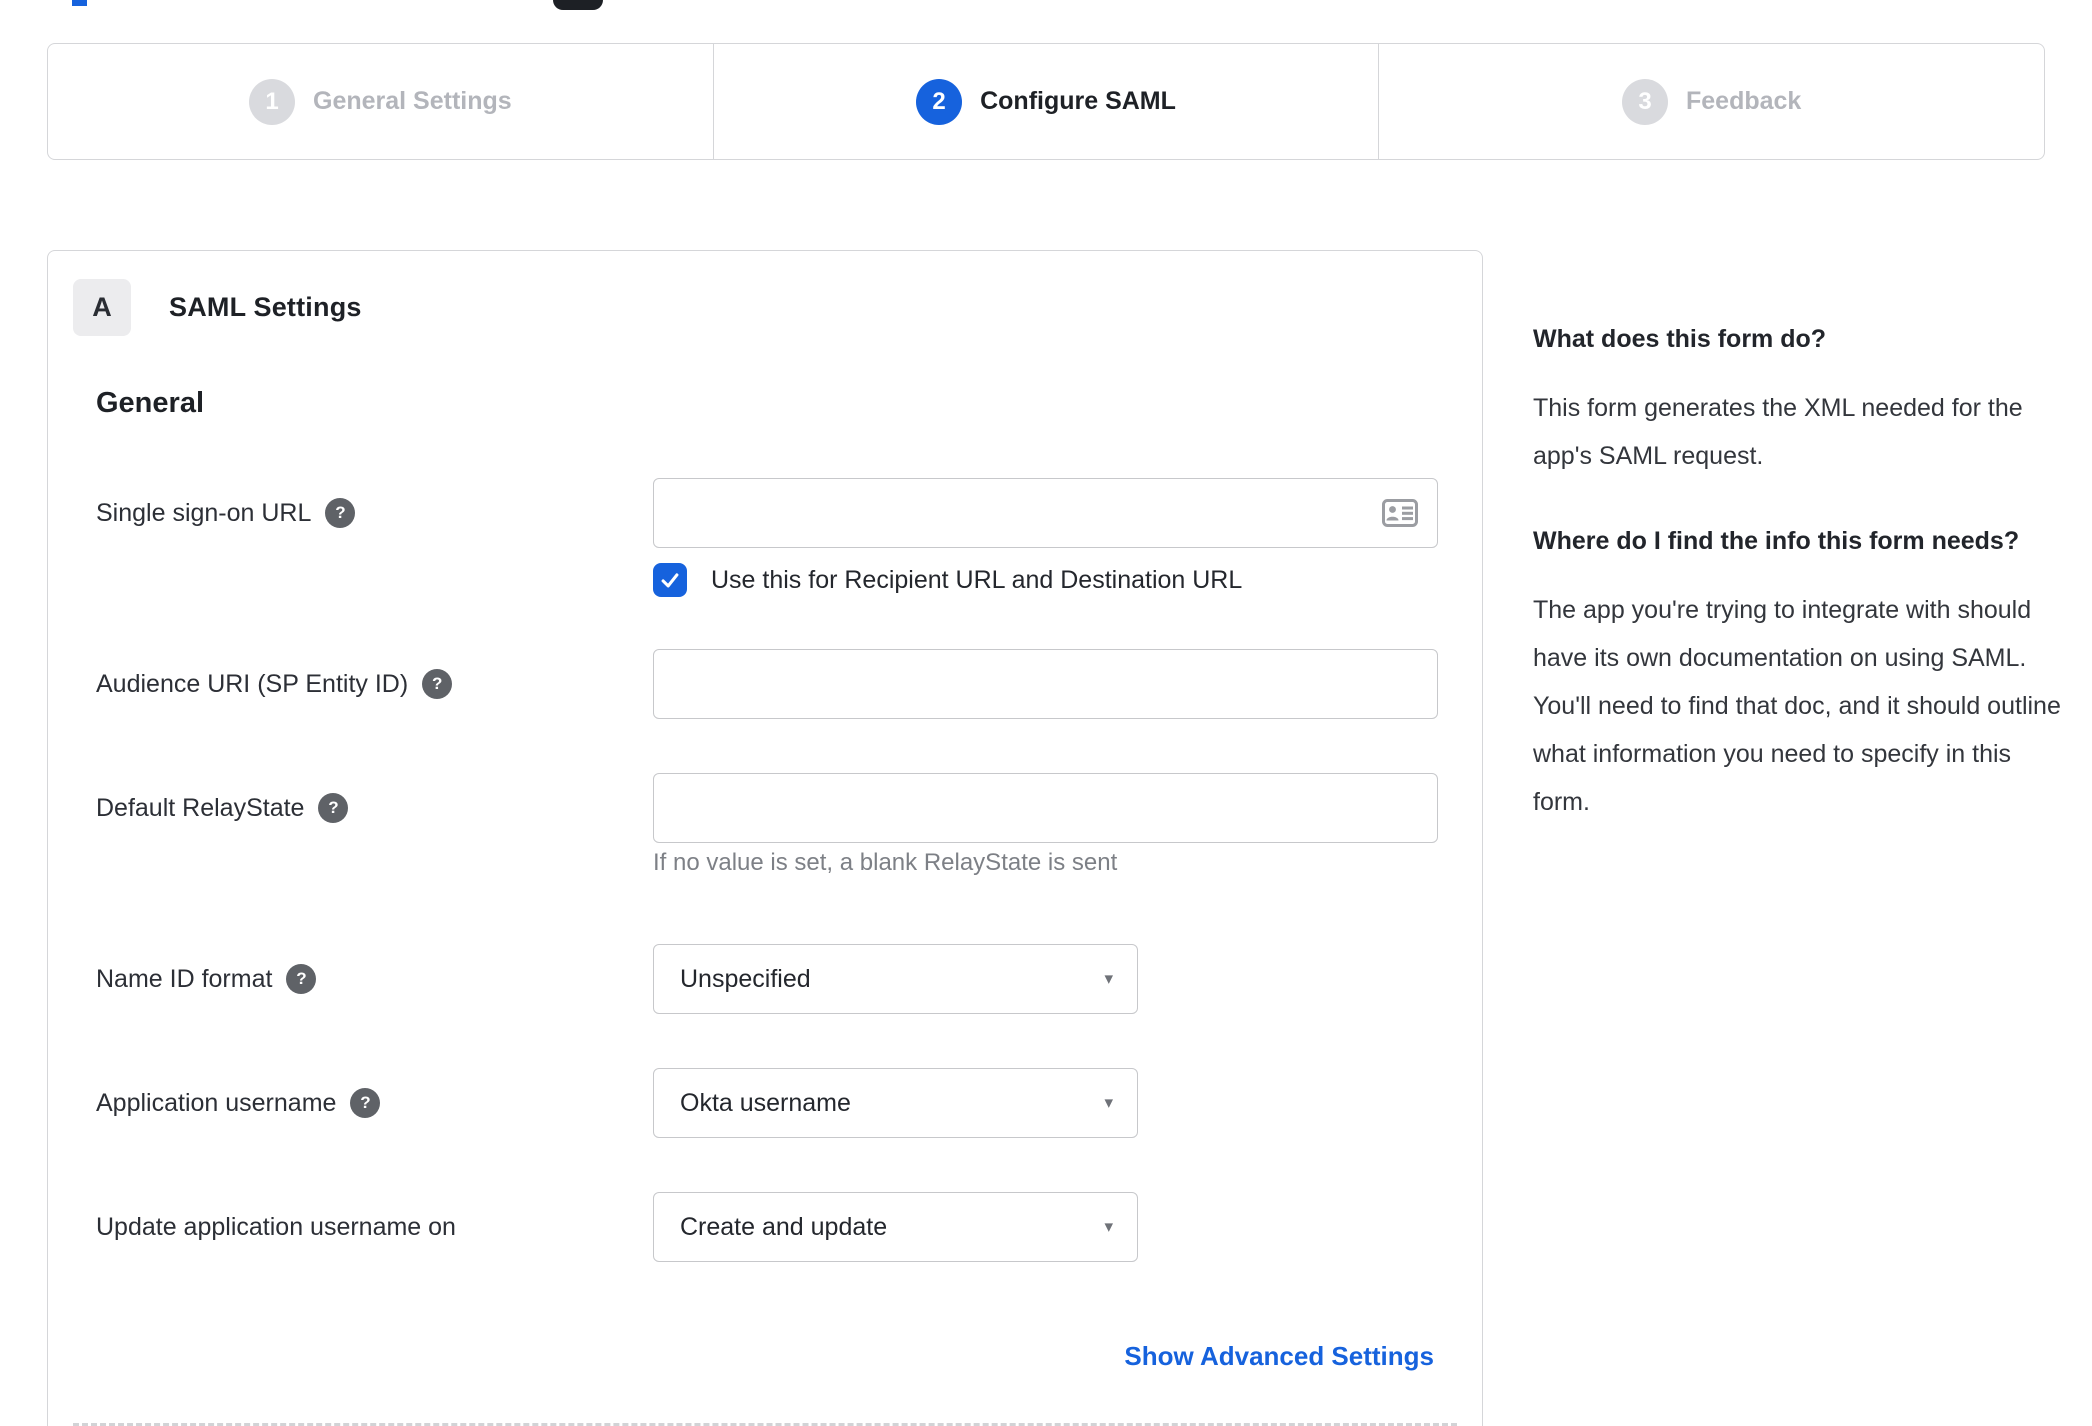  I want to click on name-id-format-row: Name ID format ? Unspecified ▾, so click(617, 979).